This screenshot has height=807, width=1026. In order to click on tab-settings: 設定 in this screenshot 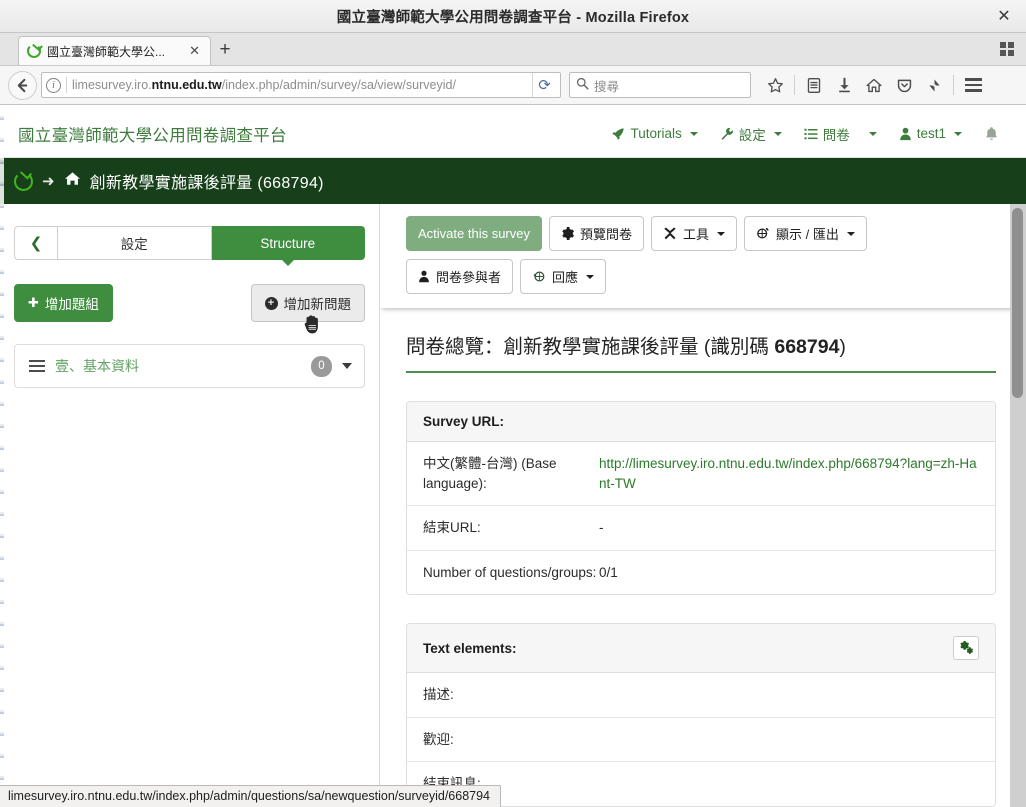, I will do `click(135, 243)`.